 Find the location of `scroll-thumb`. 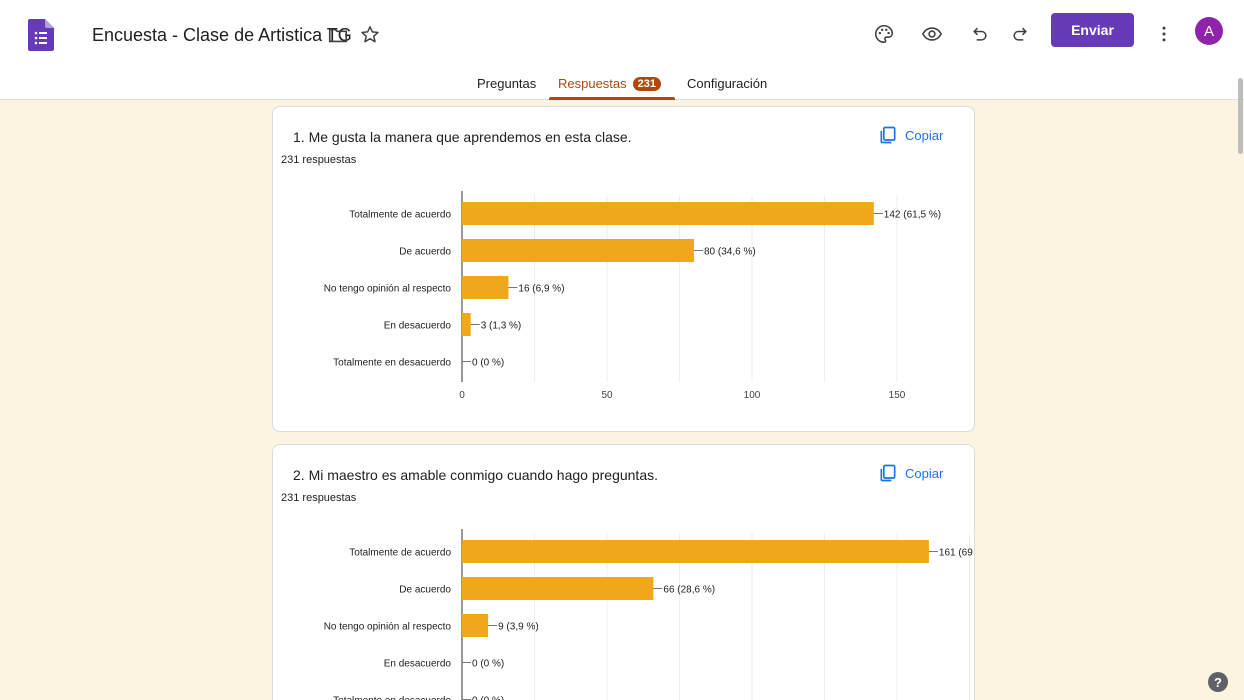

scroll-thumb is located at coordinates (1240, 116).